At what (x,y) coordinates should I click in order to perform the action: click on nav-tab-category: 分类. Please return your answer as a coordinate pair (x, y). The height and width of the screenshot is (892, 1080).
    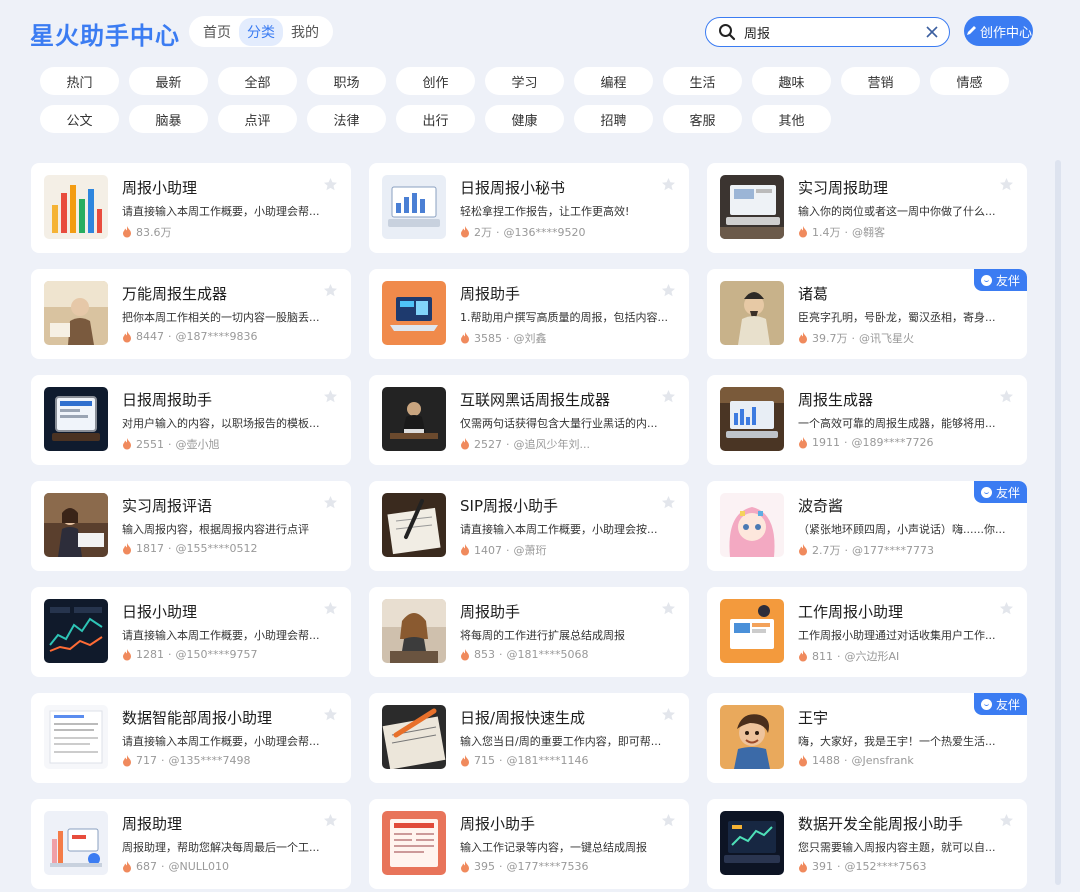
    Looking at the image, I should click on (261, 31).